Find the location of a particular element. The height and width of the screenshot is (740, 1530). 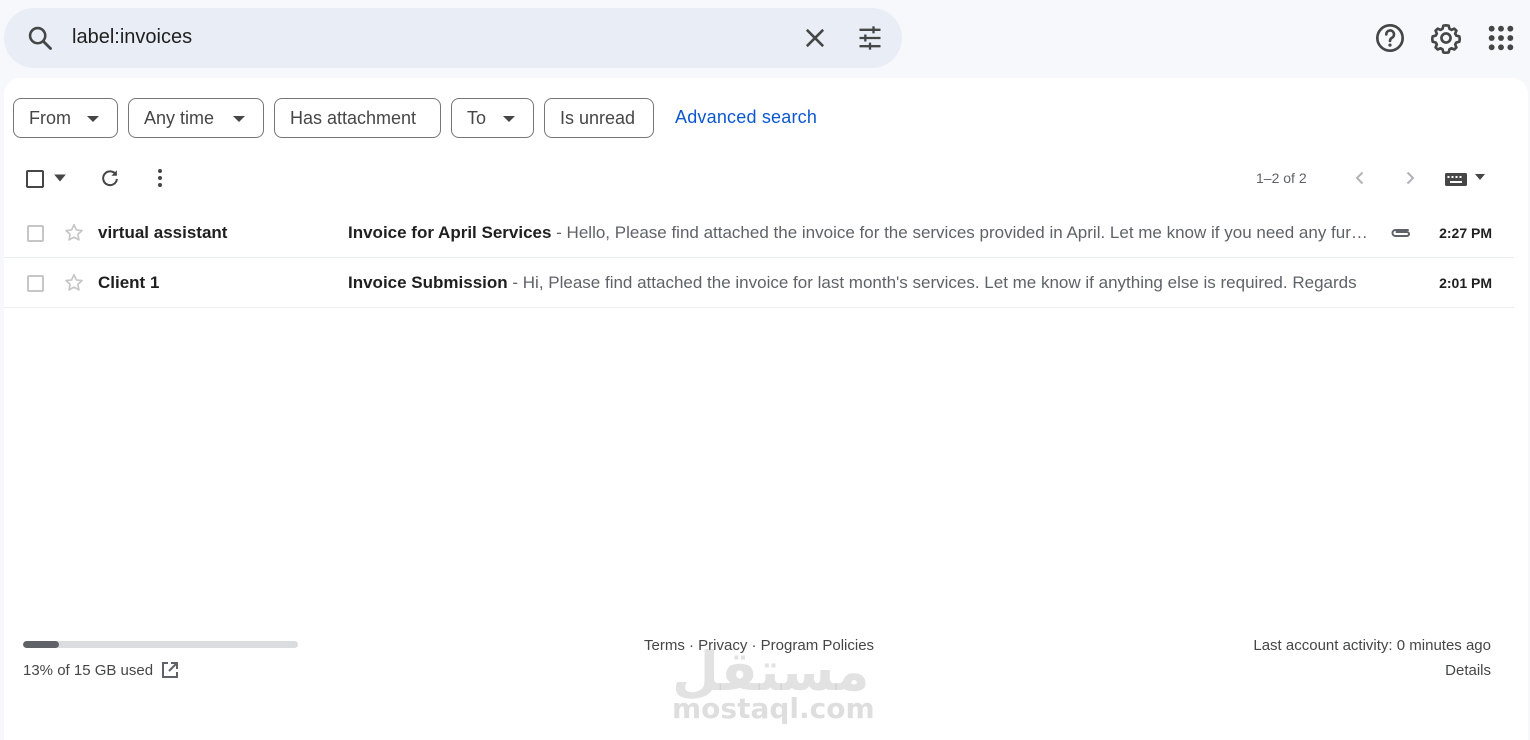

filter-to-label: To is located at coordinates (477, 117).